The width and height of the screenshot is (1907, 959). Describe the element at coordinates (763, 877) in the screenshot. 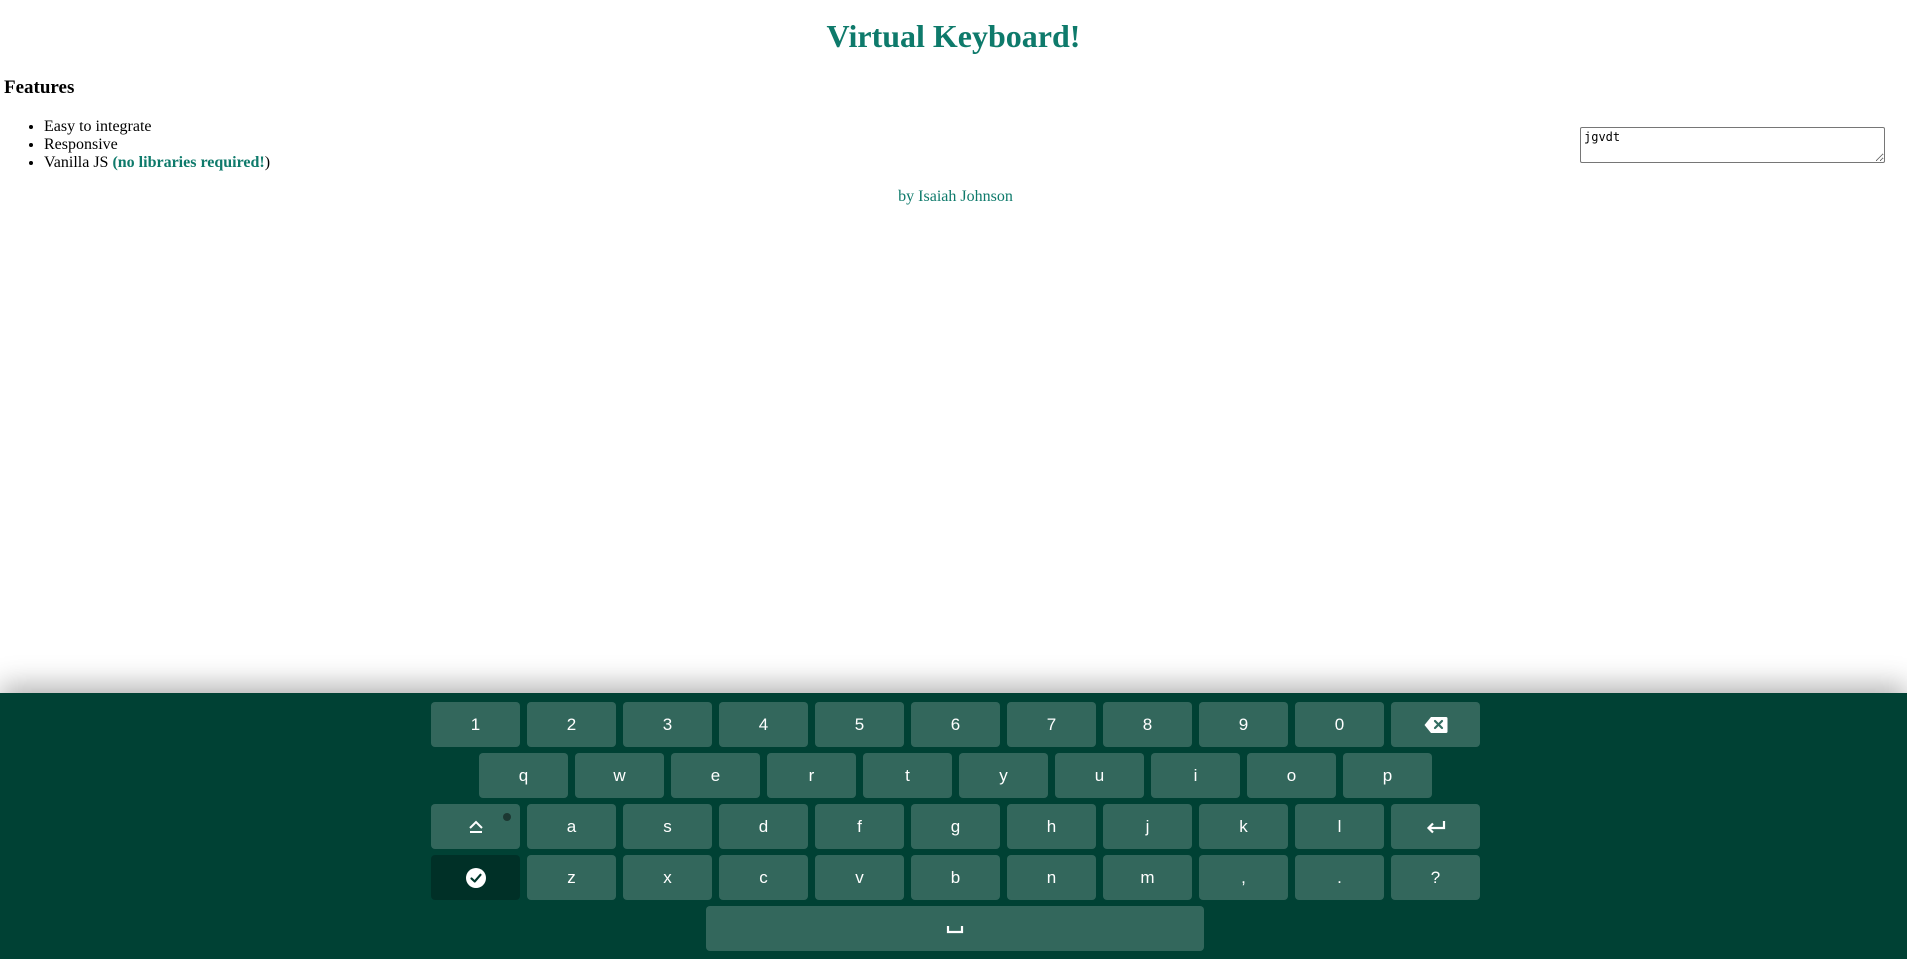

I see `key-c: c` at that location.